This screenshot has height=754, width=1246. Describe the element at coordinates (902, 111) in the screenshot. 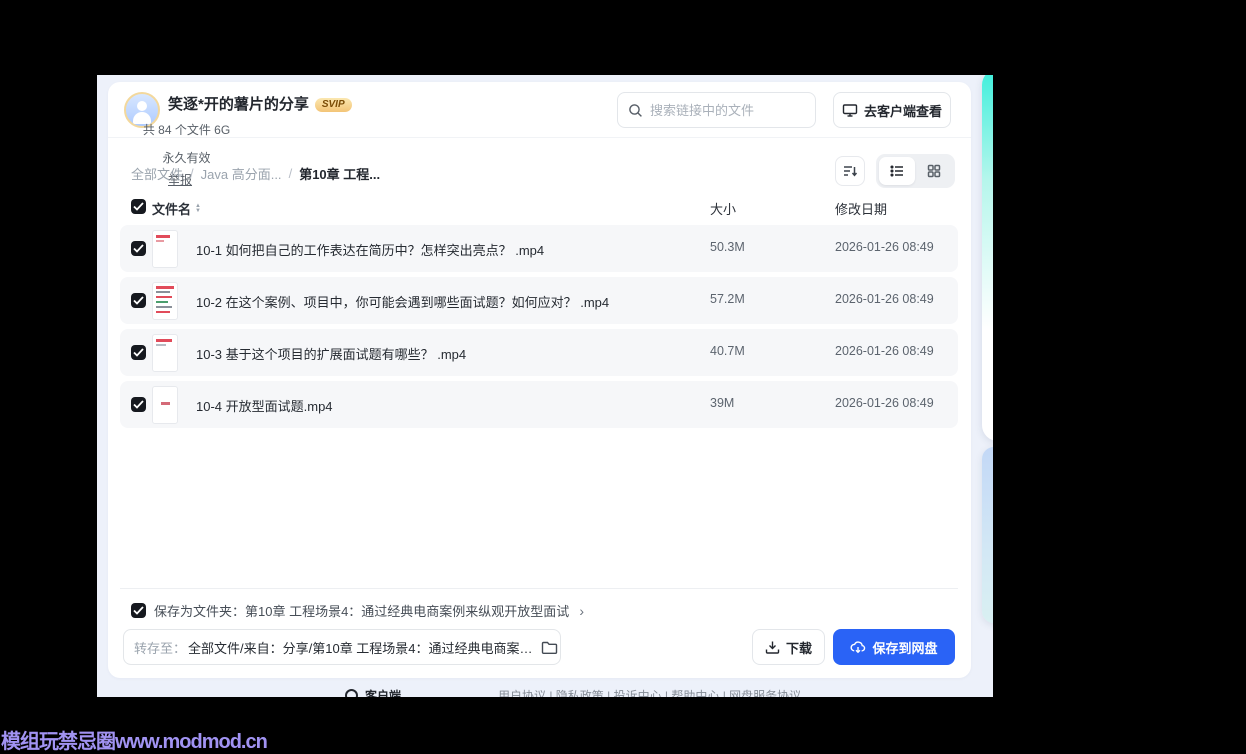

I see `open-in-client-label: 去客户端查看` at that location.